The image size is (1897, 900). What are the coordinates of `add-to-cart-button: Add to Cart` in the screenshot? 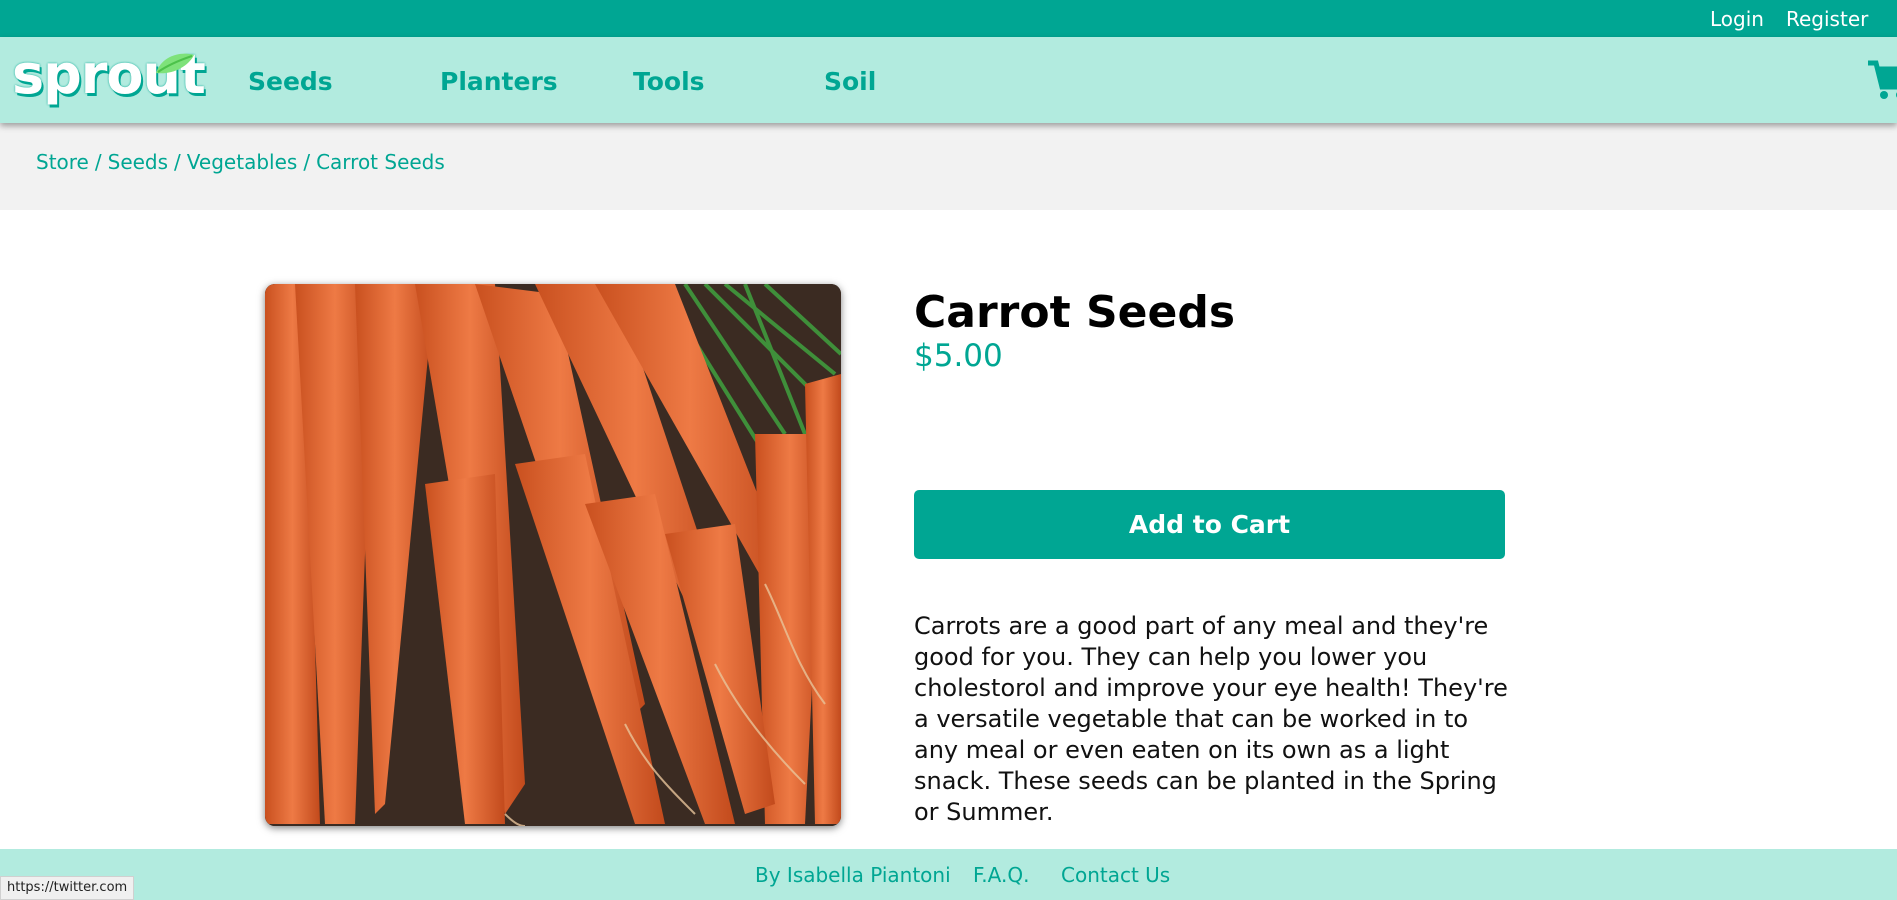 It's located at (1209, 524).